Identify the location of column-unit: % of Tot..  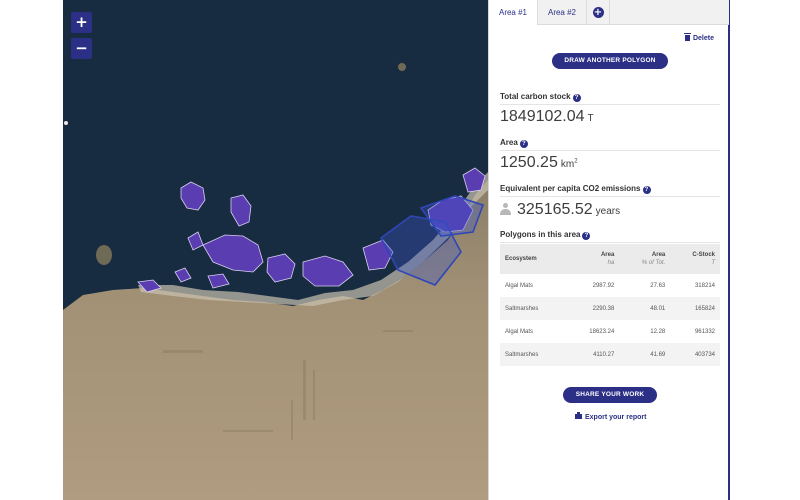
(653, 263).